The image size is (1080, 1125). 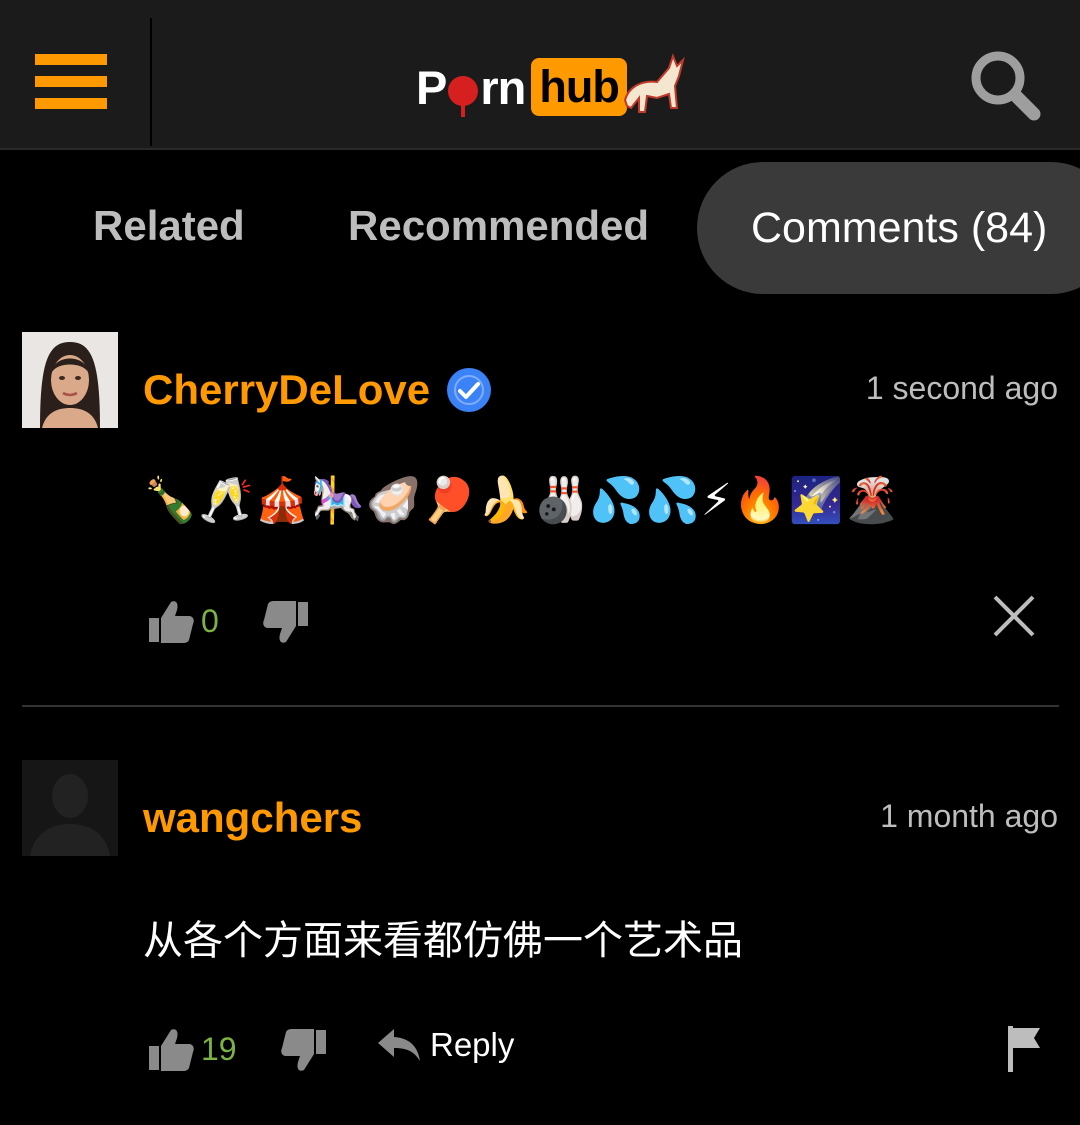 What do you see at coordinates (654, 83) in the screenshot?
I see `ox-mascot-icon` at bounding box center [654, 83].